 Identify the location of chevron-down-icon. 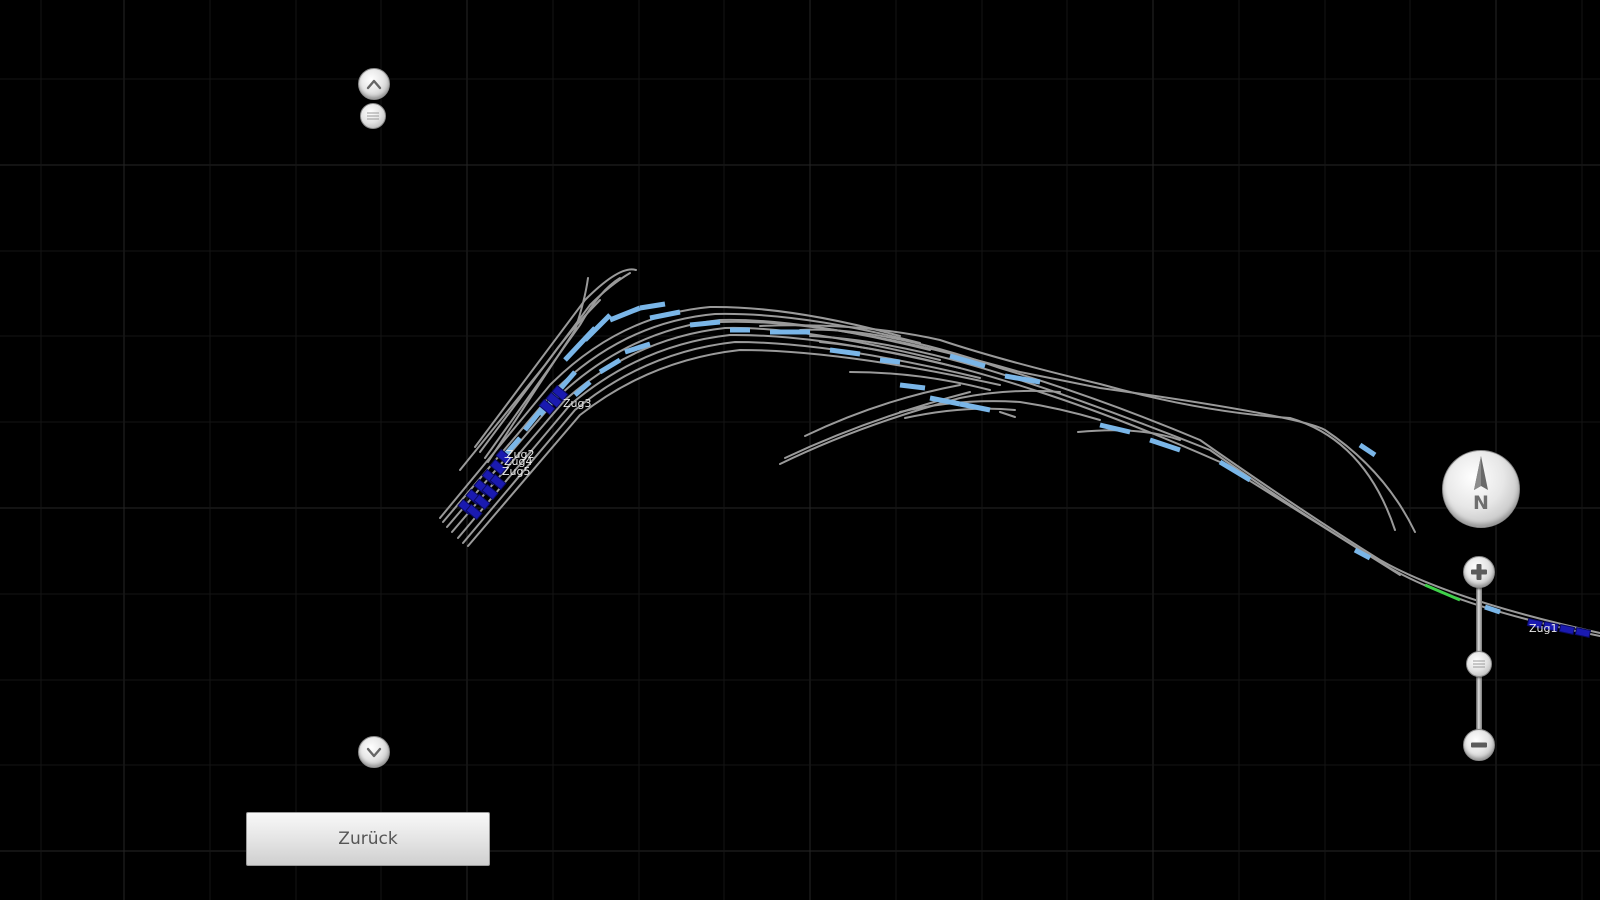
(374, 752).